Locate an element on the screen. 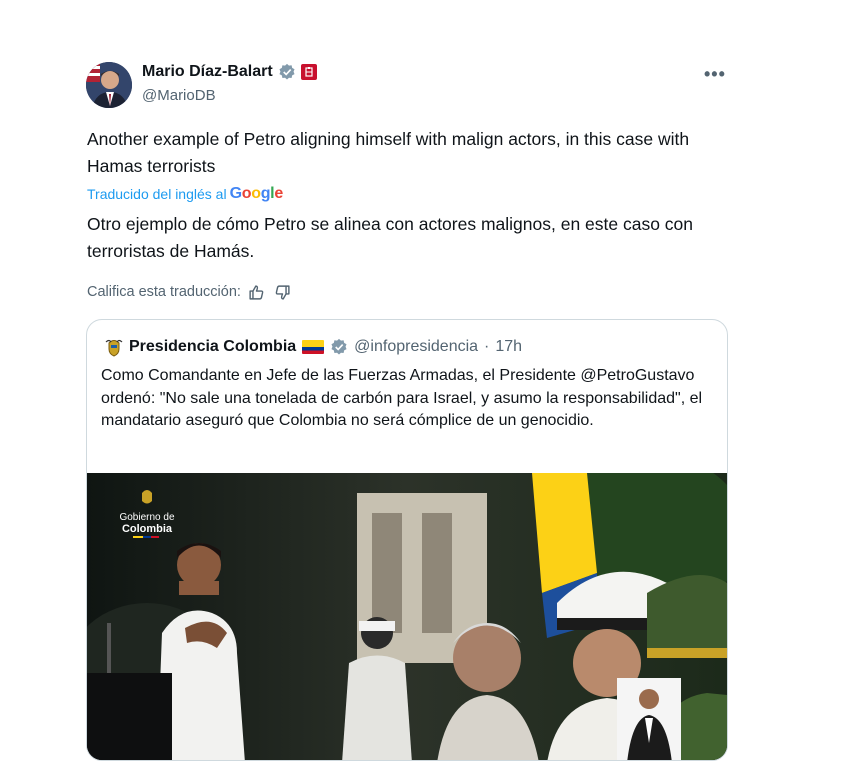 The height and width of the screenshot is (761, 854). watermark-bottom: Colombia is located at coordinates (147, 529).